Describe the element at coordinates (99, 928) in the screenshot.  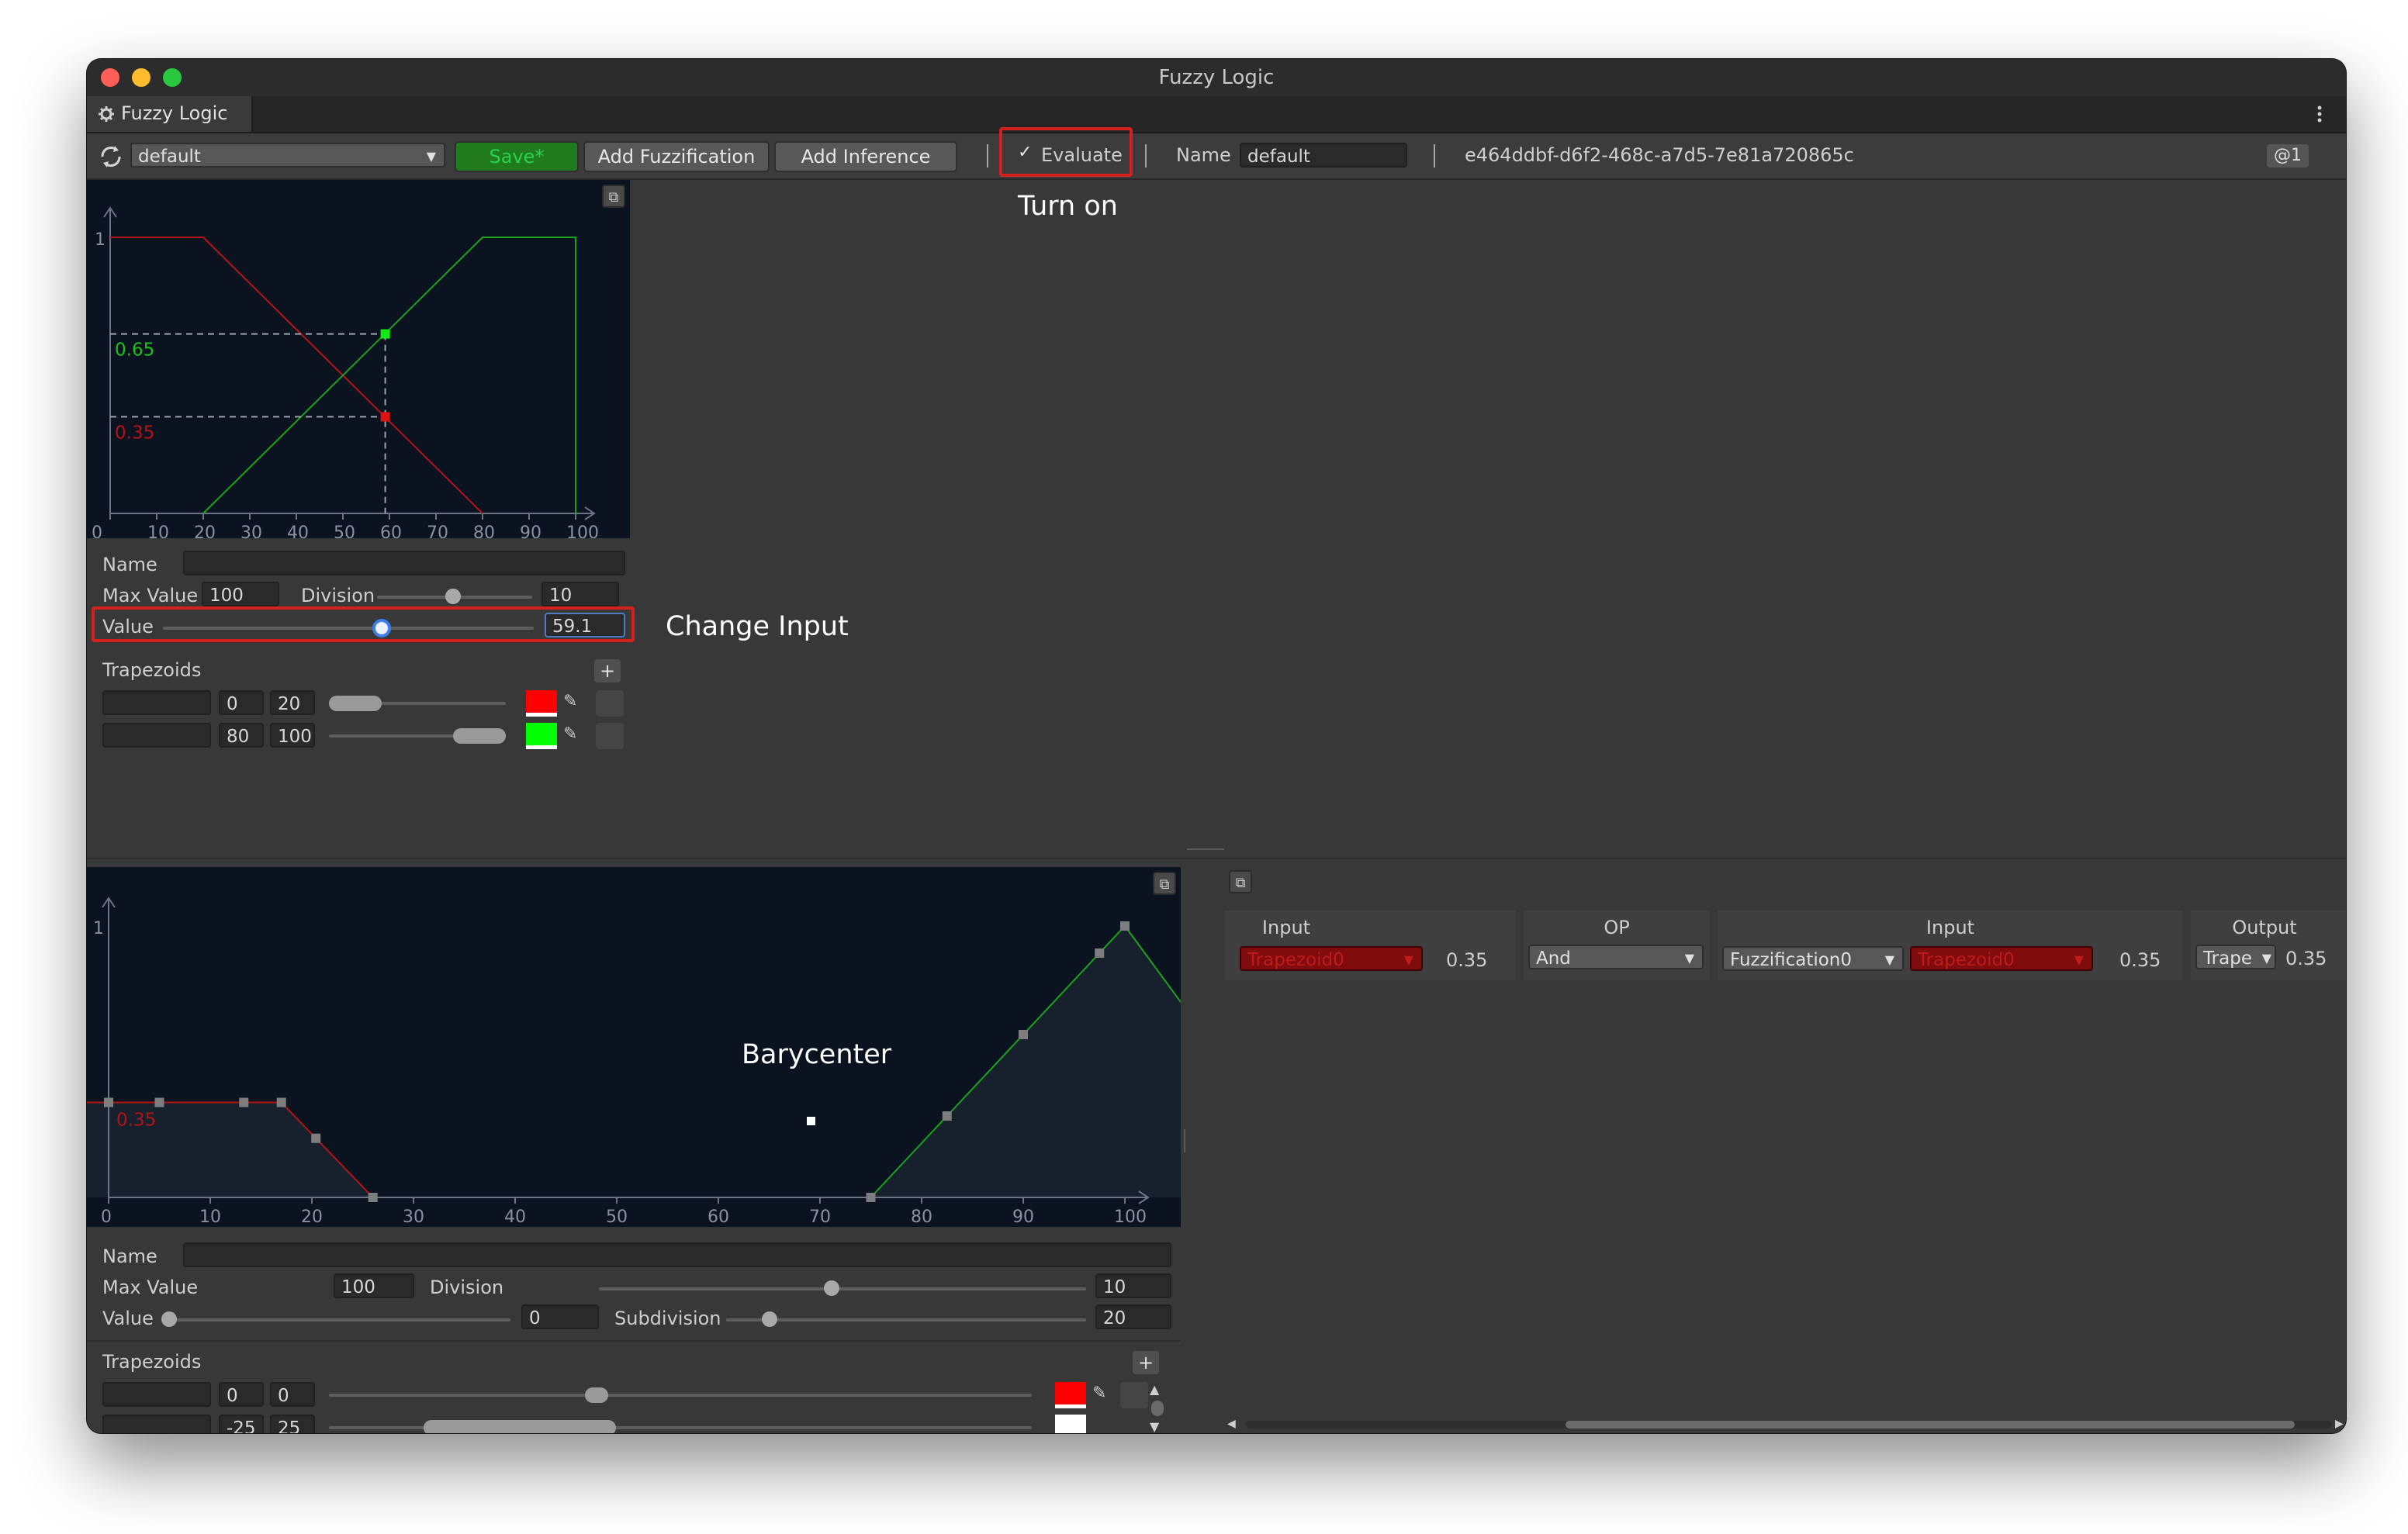
I see `y-max-label: 1` at that location.